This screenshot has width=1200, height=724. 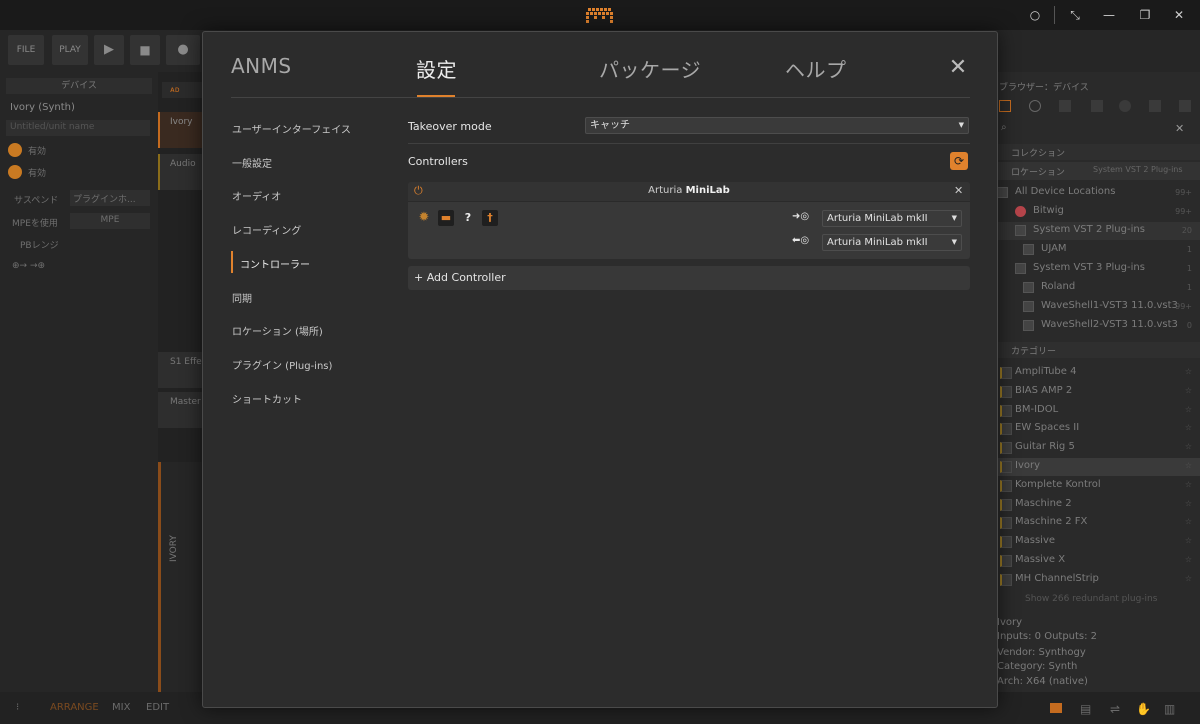 What do you see at coordinates (1005, 106) in the screenshot?
I see `browser-device-icon` at bounding box center [1005, 106].